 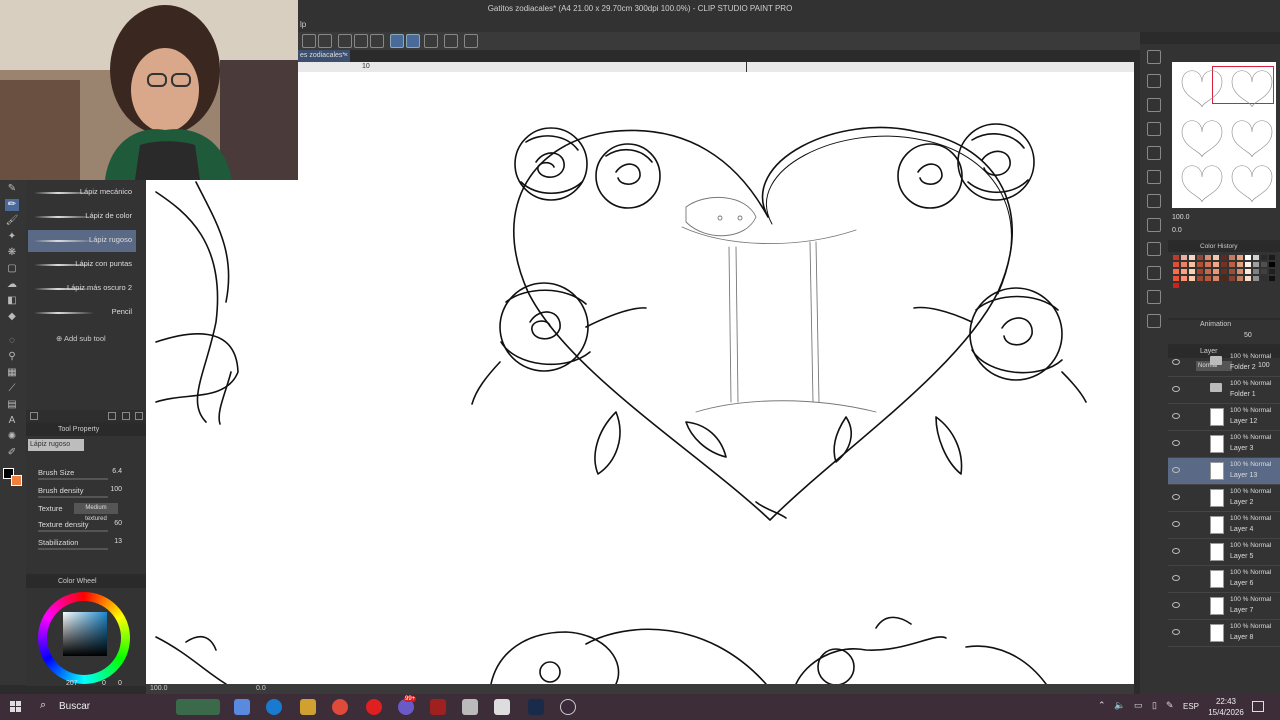 What do you see at coordinates (12, 421) in the screenshot?
I see `text-icon: A` at bounding box center [12, 421].